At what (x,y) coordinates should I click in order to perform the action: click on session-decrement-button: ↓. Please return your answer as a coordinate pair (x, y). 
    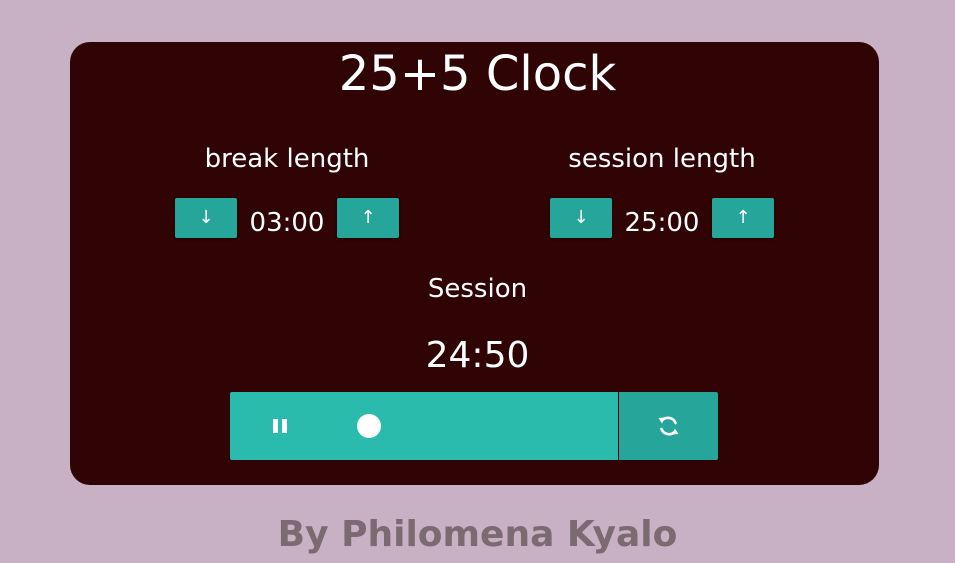
    Looking at the image, I should click on (581, 218).